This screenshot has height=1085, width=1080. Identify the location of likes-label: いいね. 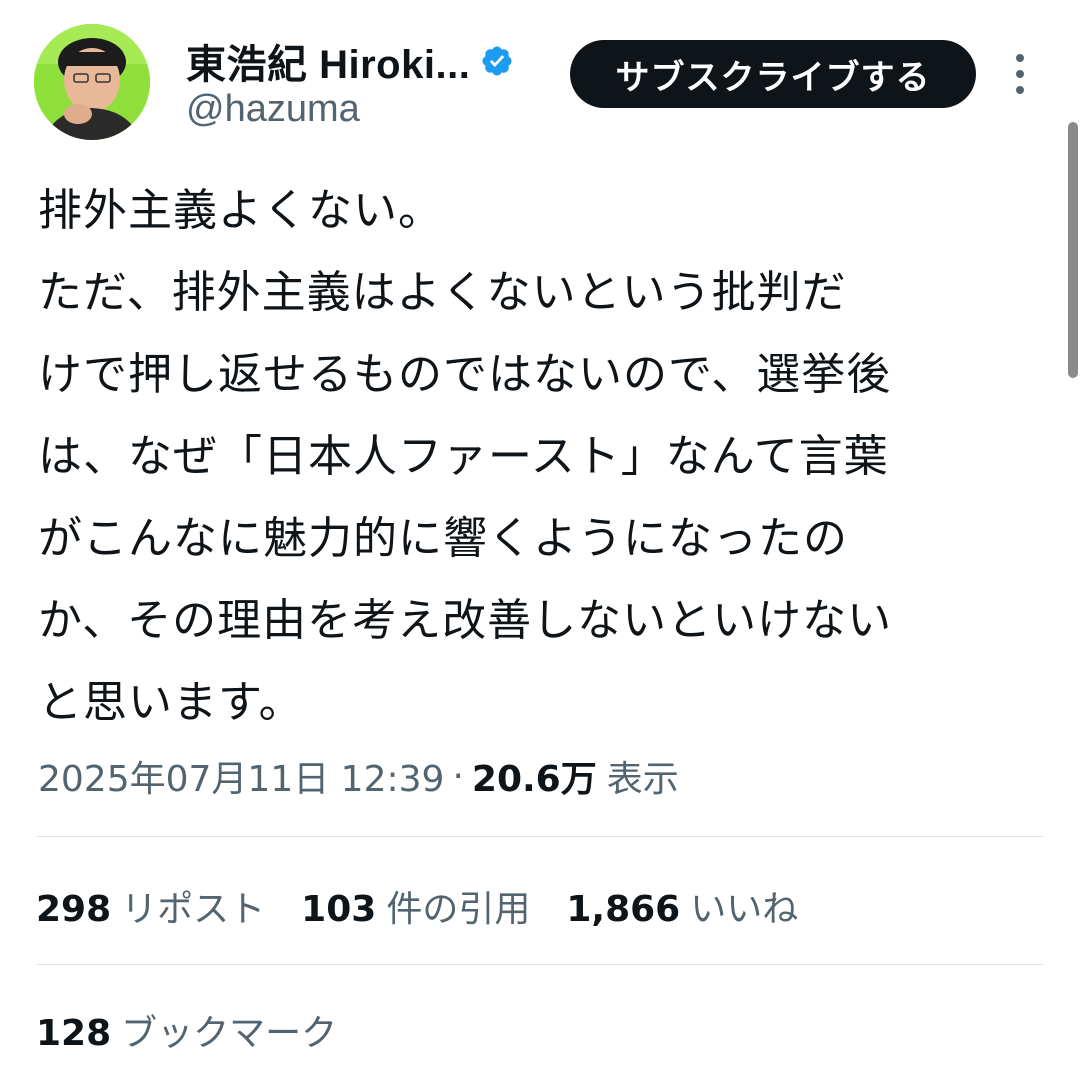
(744, 909).